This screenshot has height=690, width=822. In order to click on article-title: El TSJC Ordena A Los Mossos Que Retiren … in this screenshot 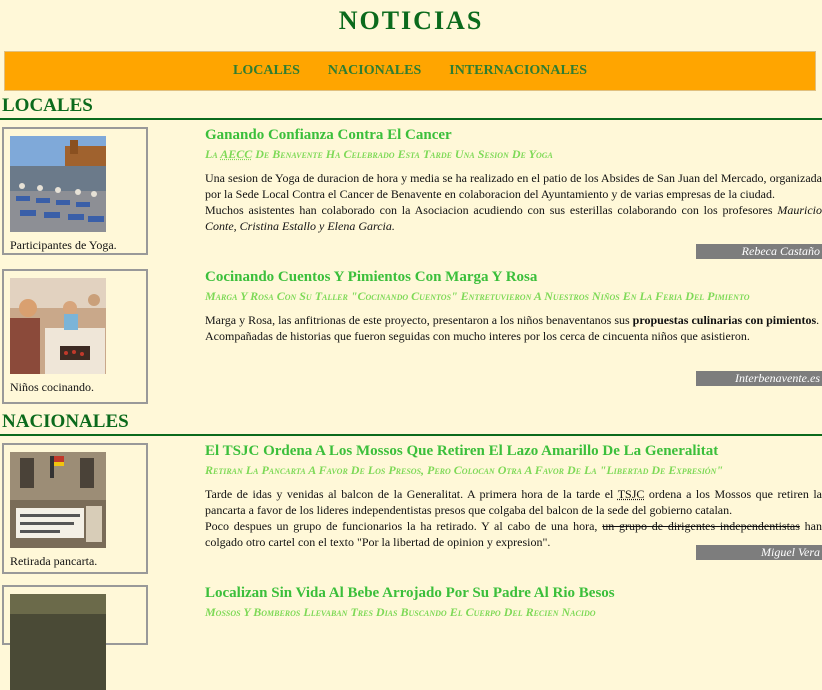, I will do `click(513, 451)`.